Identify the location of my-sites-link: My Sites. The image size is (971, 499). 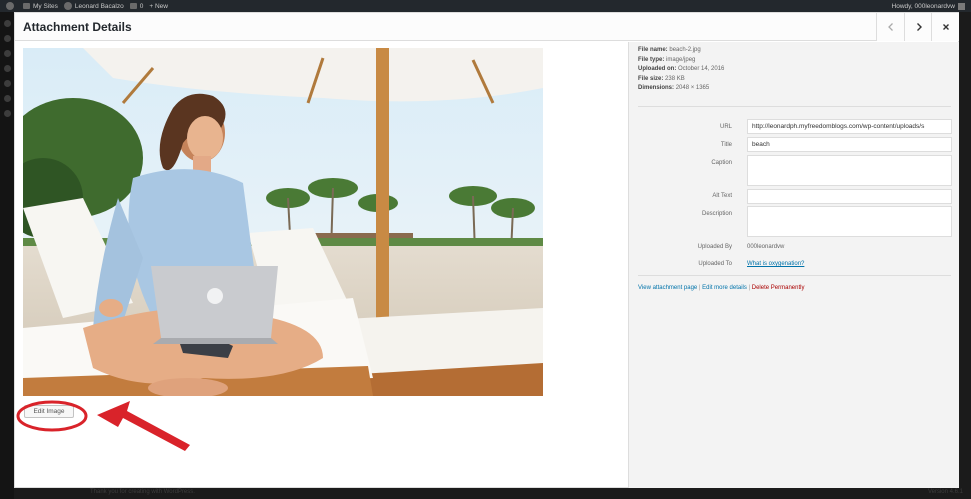
(40, 6).